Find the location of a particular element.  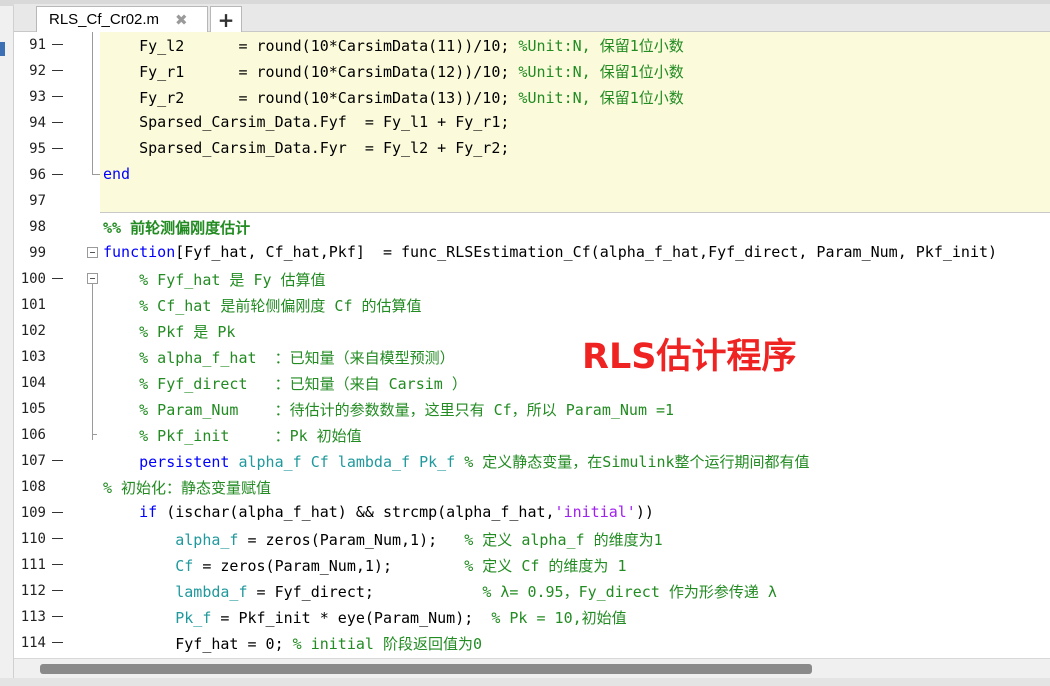

horizontal-scrollbar is located at coordinates (532, 668).